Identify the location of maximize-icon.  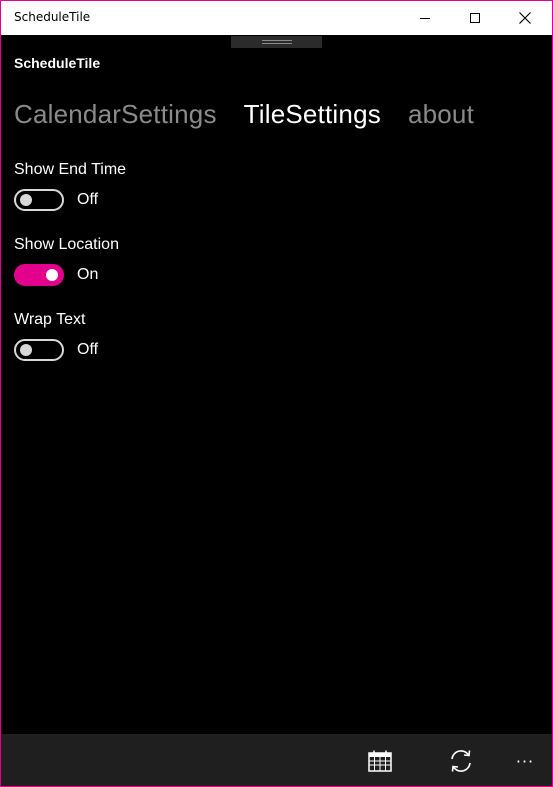
(475, 18).